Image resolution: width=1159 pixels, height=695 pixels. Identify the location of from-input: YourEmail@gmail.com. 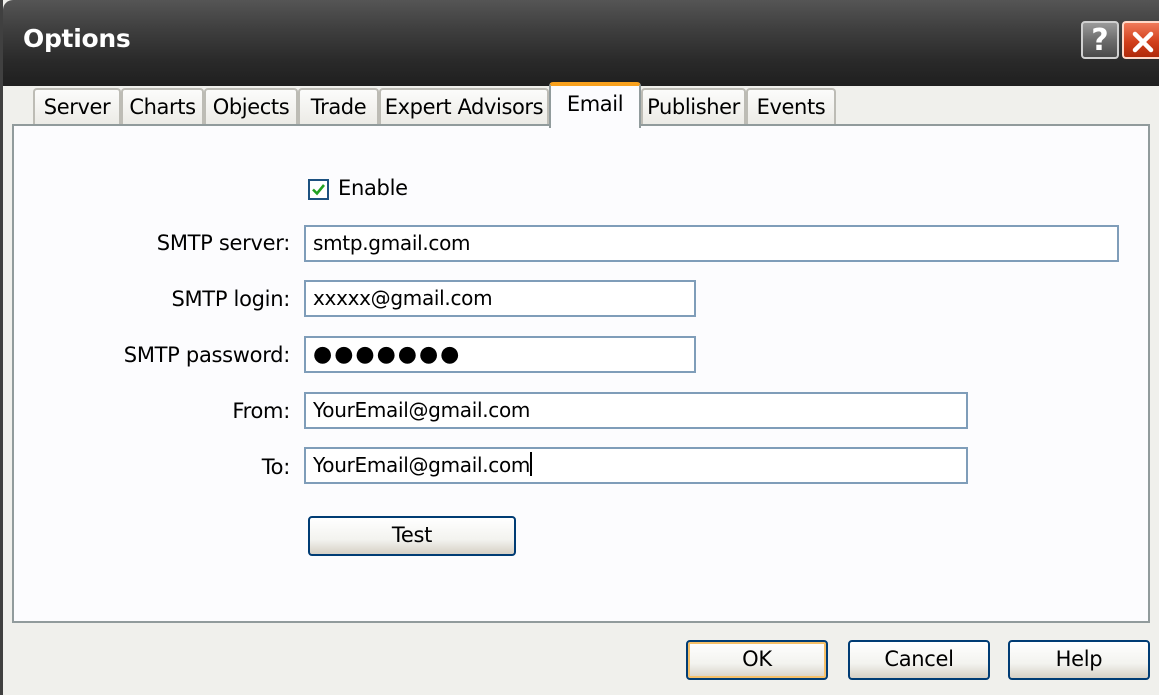
(636, 410).